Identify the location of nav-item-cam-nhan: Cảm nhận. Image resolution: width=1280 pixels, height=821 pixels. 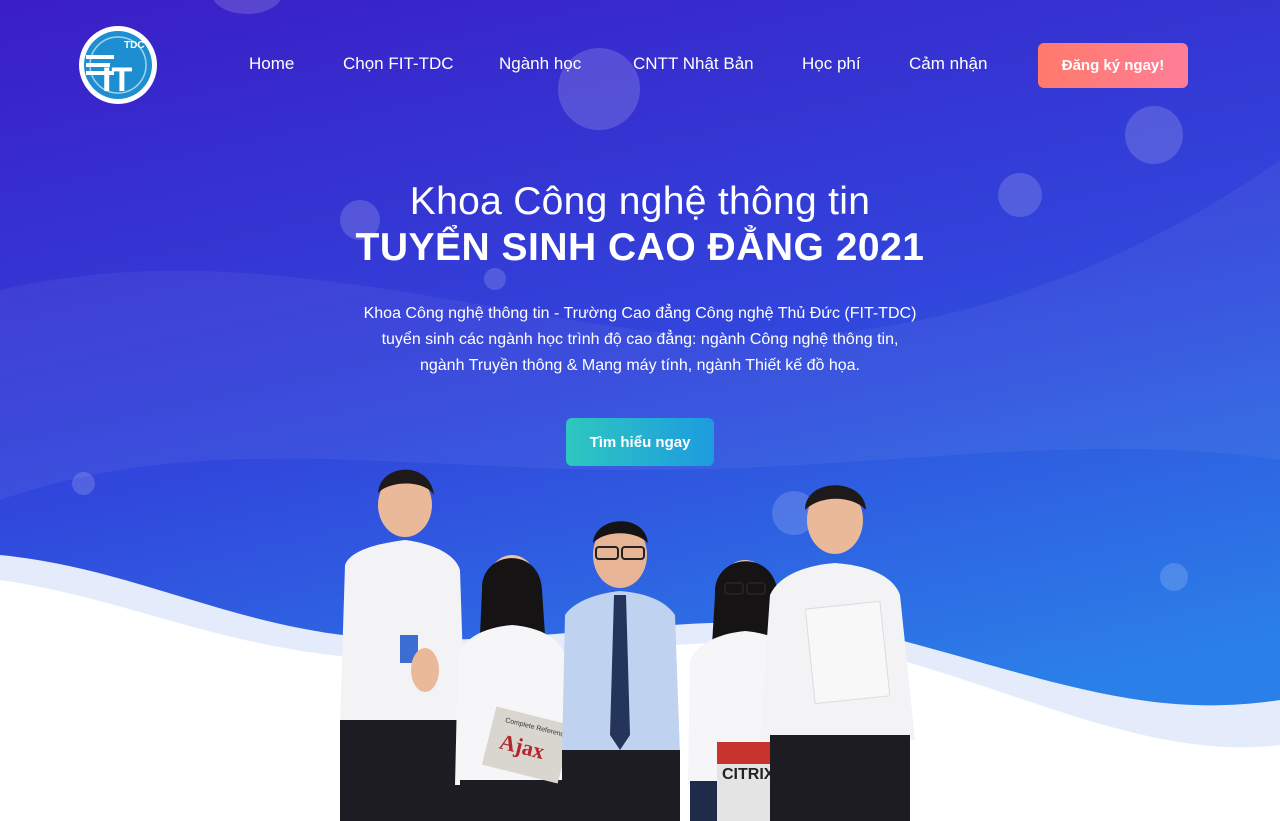
(948, 64).